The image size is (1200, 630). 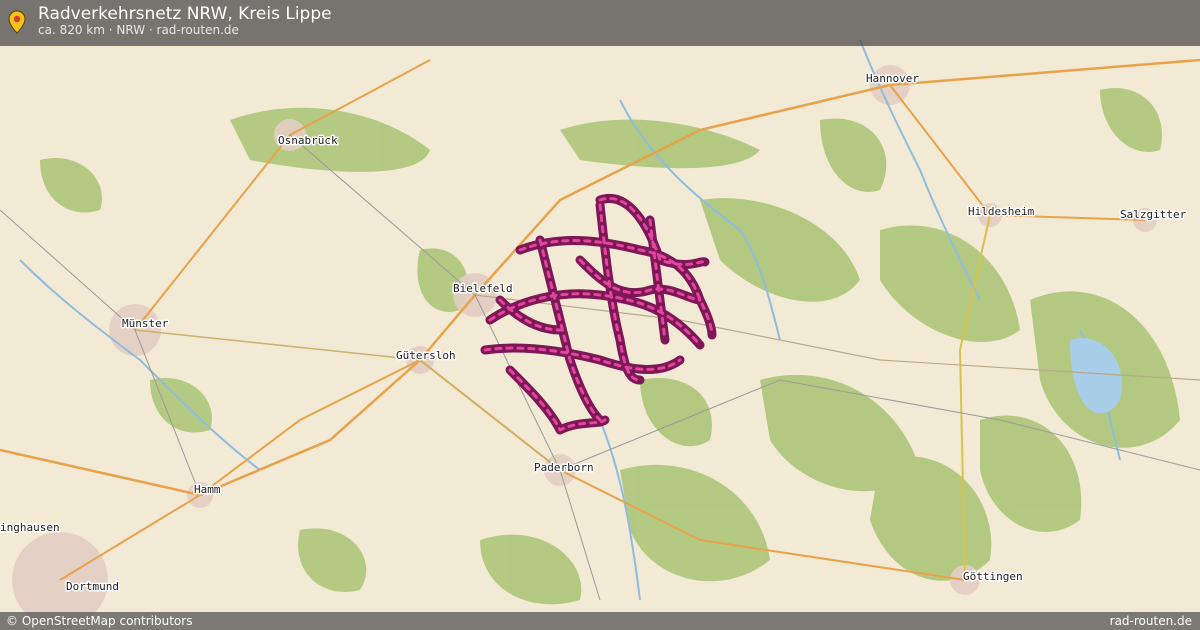 What do you see at coordinates (145, 323) in the screenshot?
I see `city-label-muenster: Münster` at bounding box center [145, 323].